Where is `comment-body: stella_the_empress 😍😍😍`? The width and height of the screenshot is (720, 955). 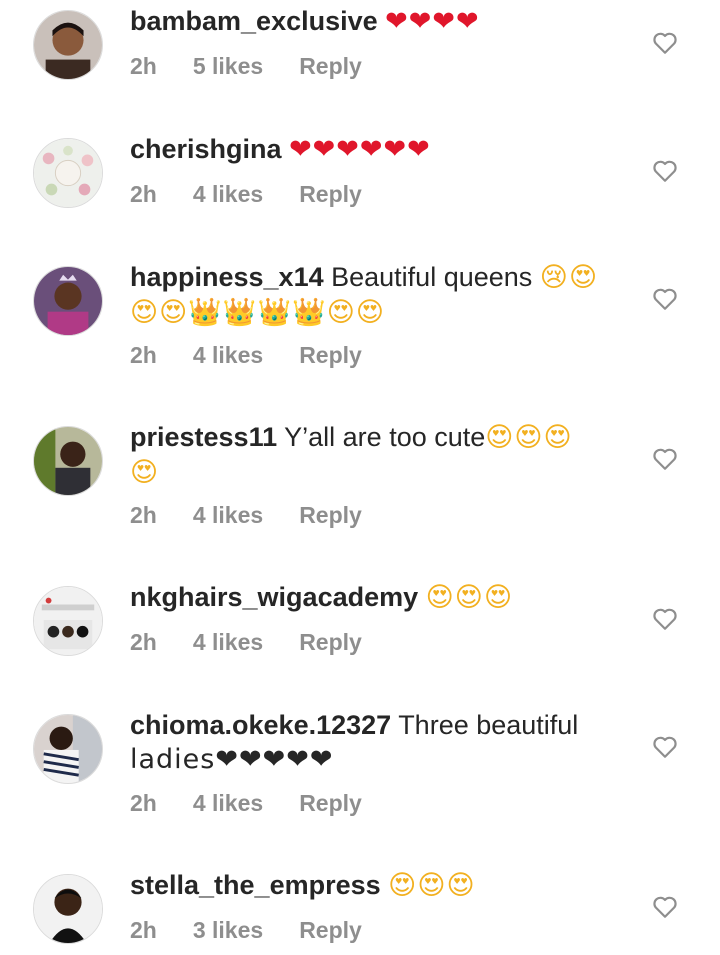 comment-body: stella_the_empress 😍😍😍 is located at coordinates (375, 885).